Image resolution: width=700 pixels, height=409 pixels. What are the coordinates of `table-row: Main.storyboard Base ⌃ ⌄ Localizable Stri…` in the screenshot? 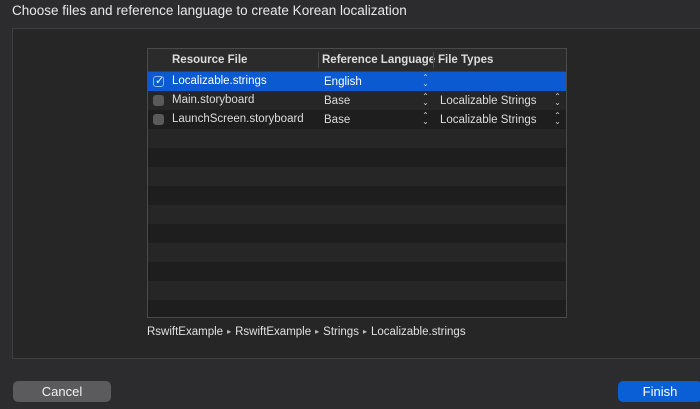 It's located at (357, 100).